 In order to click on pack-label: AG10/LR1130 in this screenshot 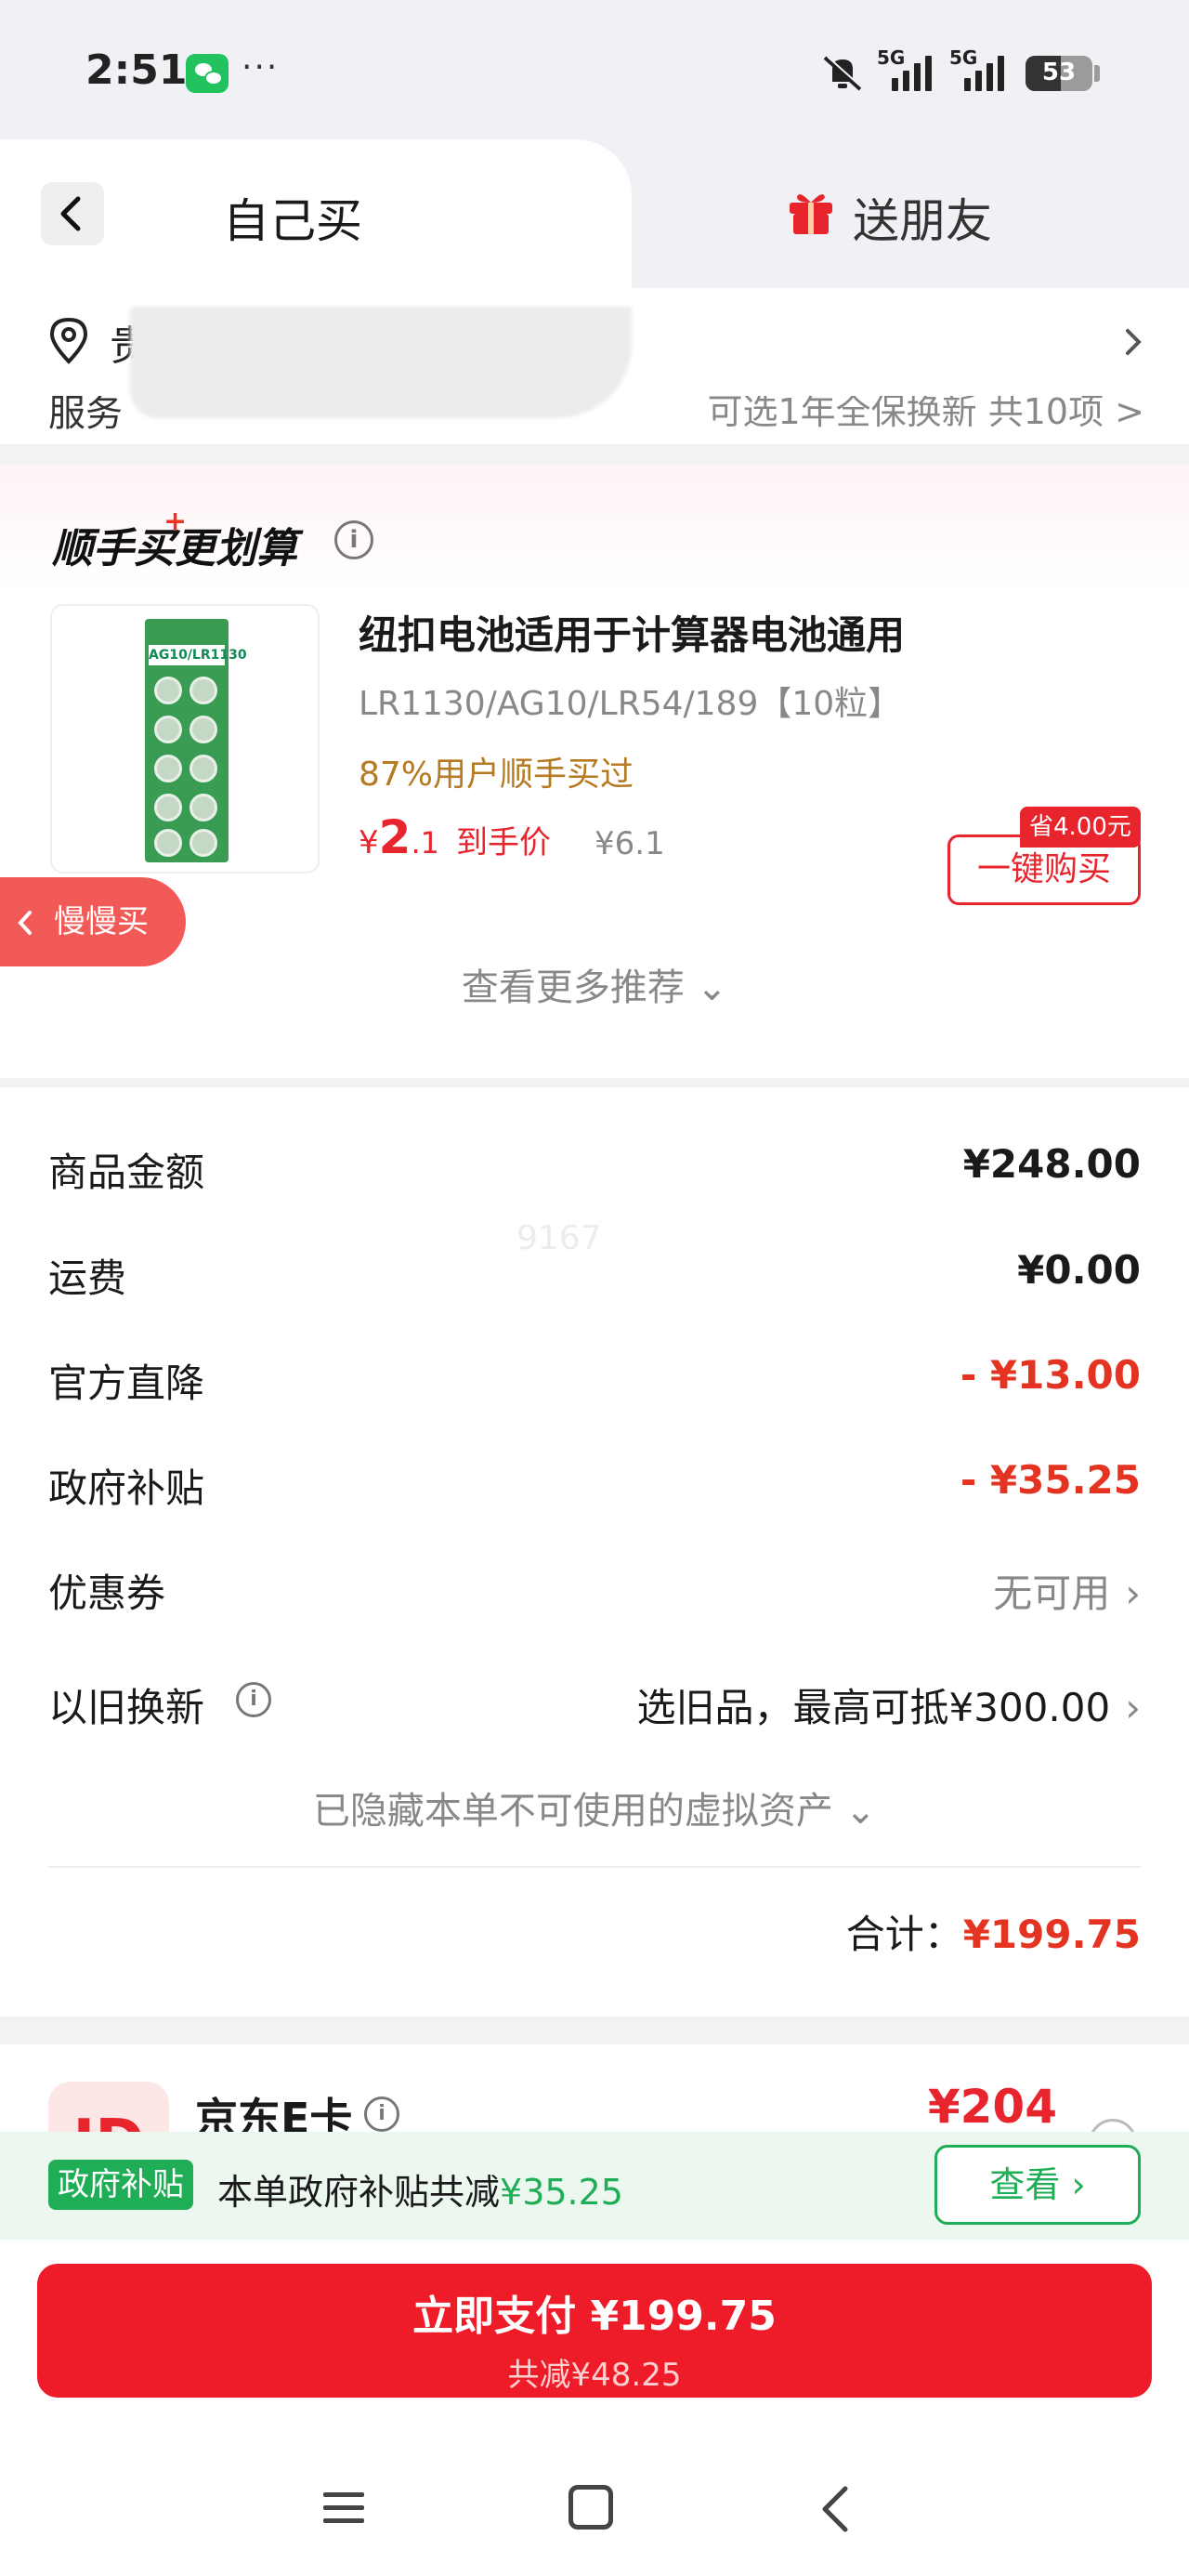, I will do `click(198, 655)`.